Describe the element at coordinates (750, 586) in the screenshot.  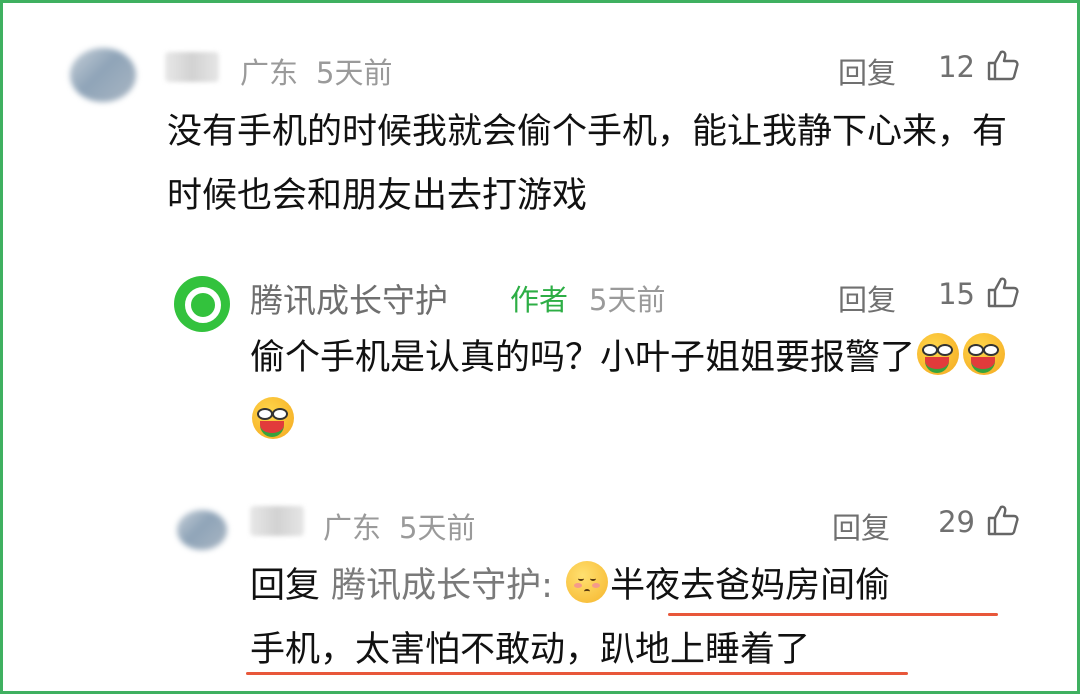
I see `comment-text-line1: 半夜去爸妈房间偷` at that location.